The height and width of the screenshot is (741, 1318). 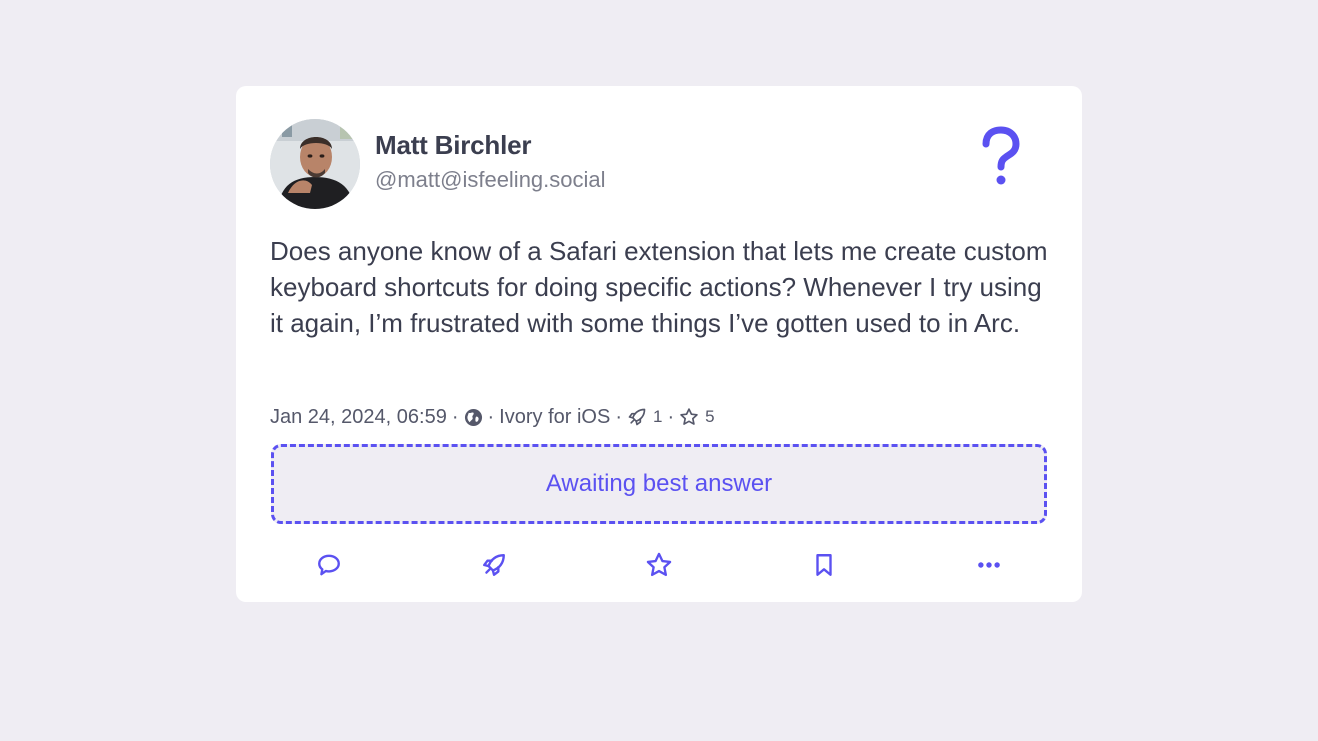 What do you see at coordinates (358, 417) in the screenshot?
I see `post-timestamp: Jan 24, 2024, 06:59` at bounding box center [358, 417].